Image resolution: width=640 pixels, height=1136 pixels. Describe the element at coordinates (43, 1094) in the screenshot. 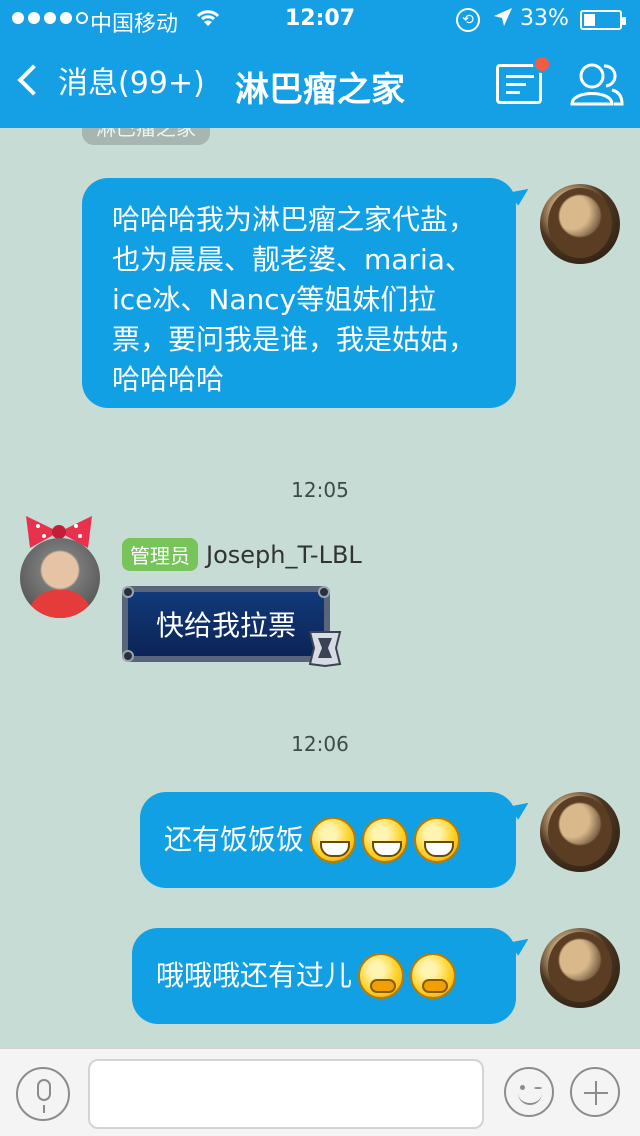

I see `microphone-icon` at that location.